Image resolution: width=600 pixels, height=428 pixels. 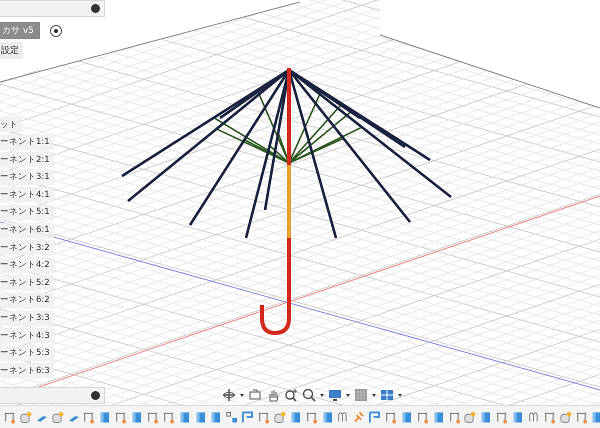 What do you see at coordinates (27, 353) in the screenshot?
I see `browser-item: ーネント5:3` at bounding box center [27, 353].